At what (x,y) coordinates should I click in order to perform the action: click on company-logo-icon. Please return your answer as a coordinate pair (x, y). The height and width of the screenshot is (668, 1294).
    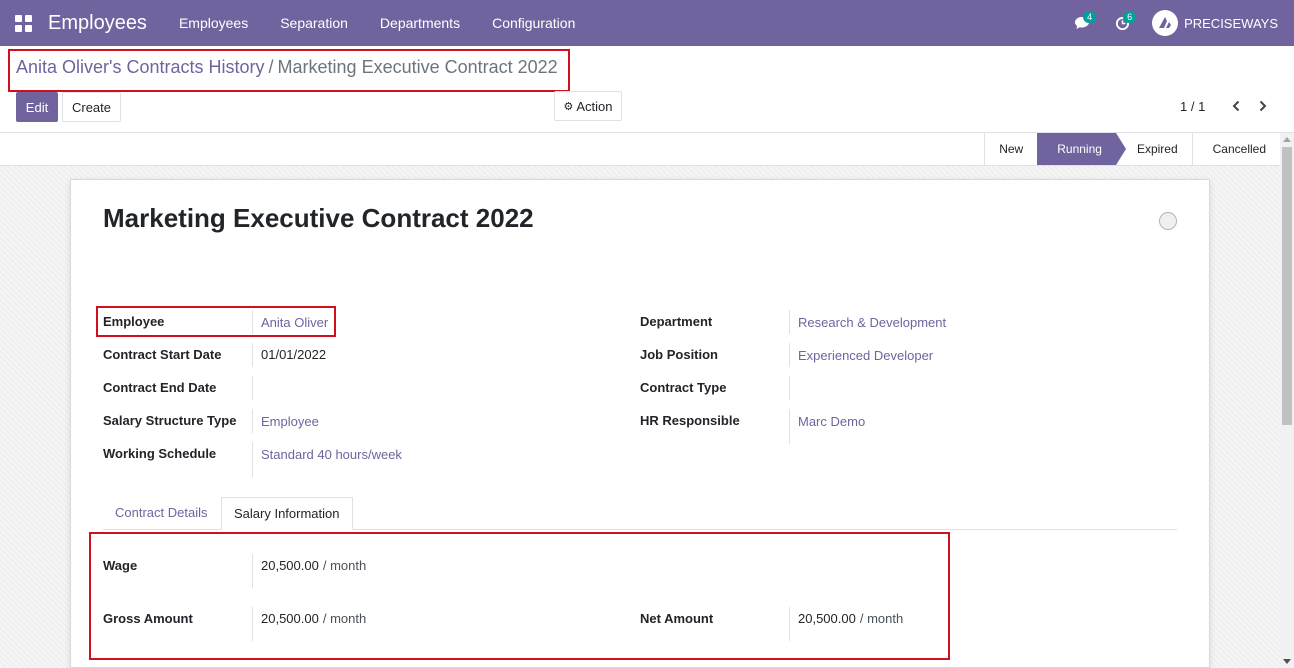
    Looking at the image, I should click on (1165, 23).